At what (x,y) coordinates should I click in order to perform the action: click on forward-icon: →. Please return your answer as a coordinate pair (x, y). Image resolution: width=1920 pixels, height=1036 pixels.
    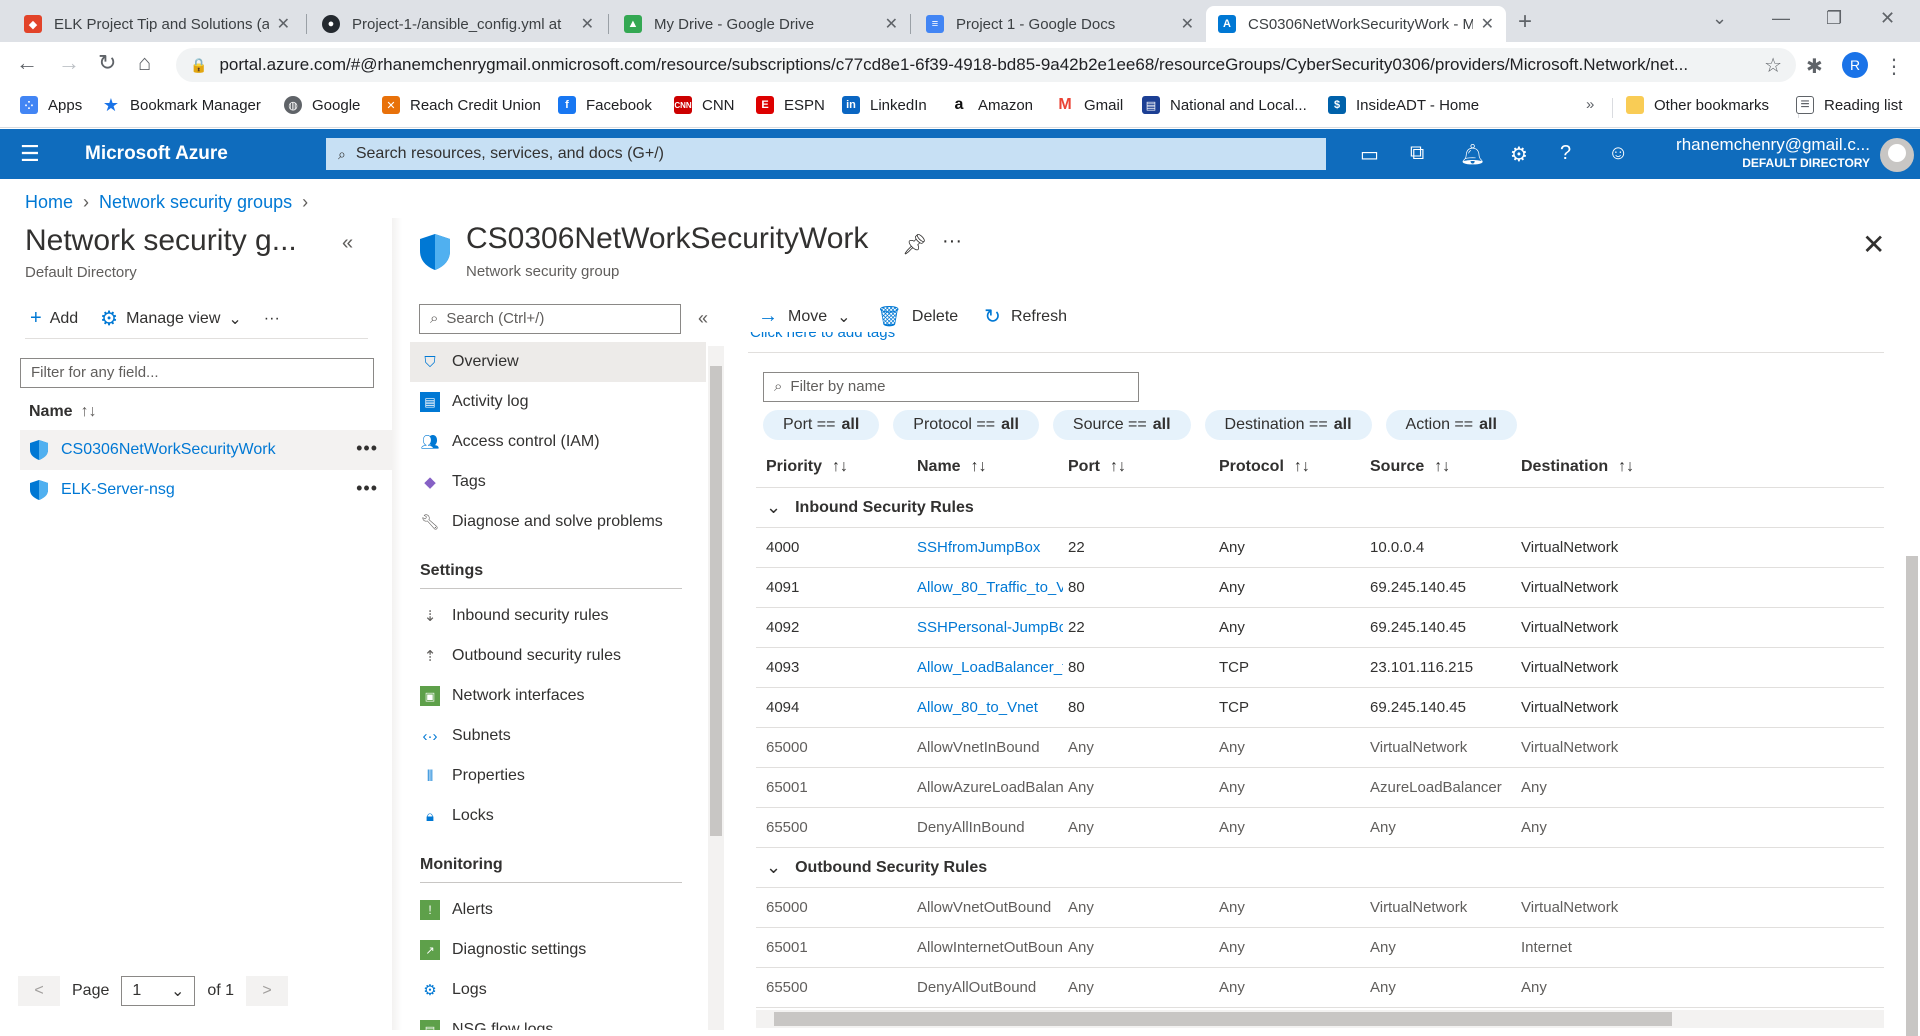
    Looking at the image, I should click on (69, 63).